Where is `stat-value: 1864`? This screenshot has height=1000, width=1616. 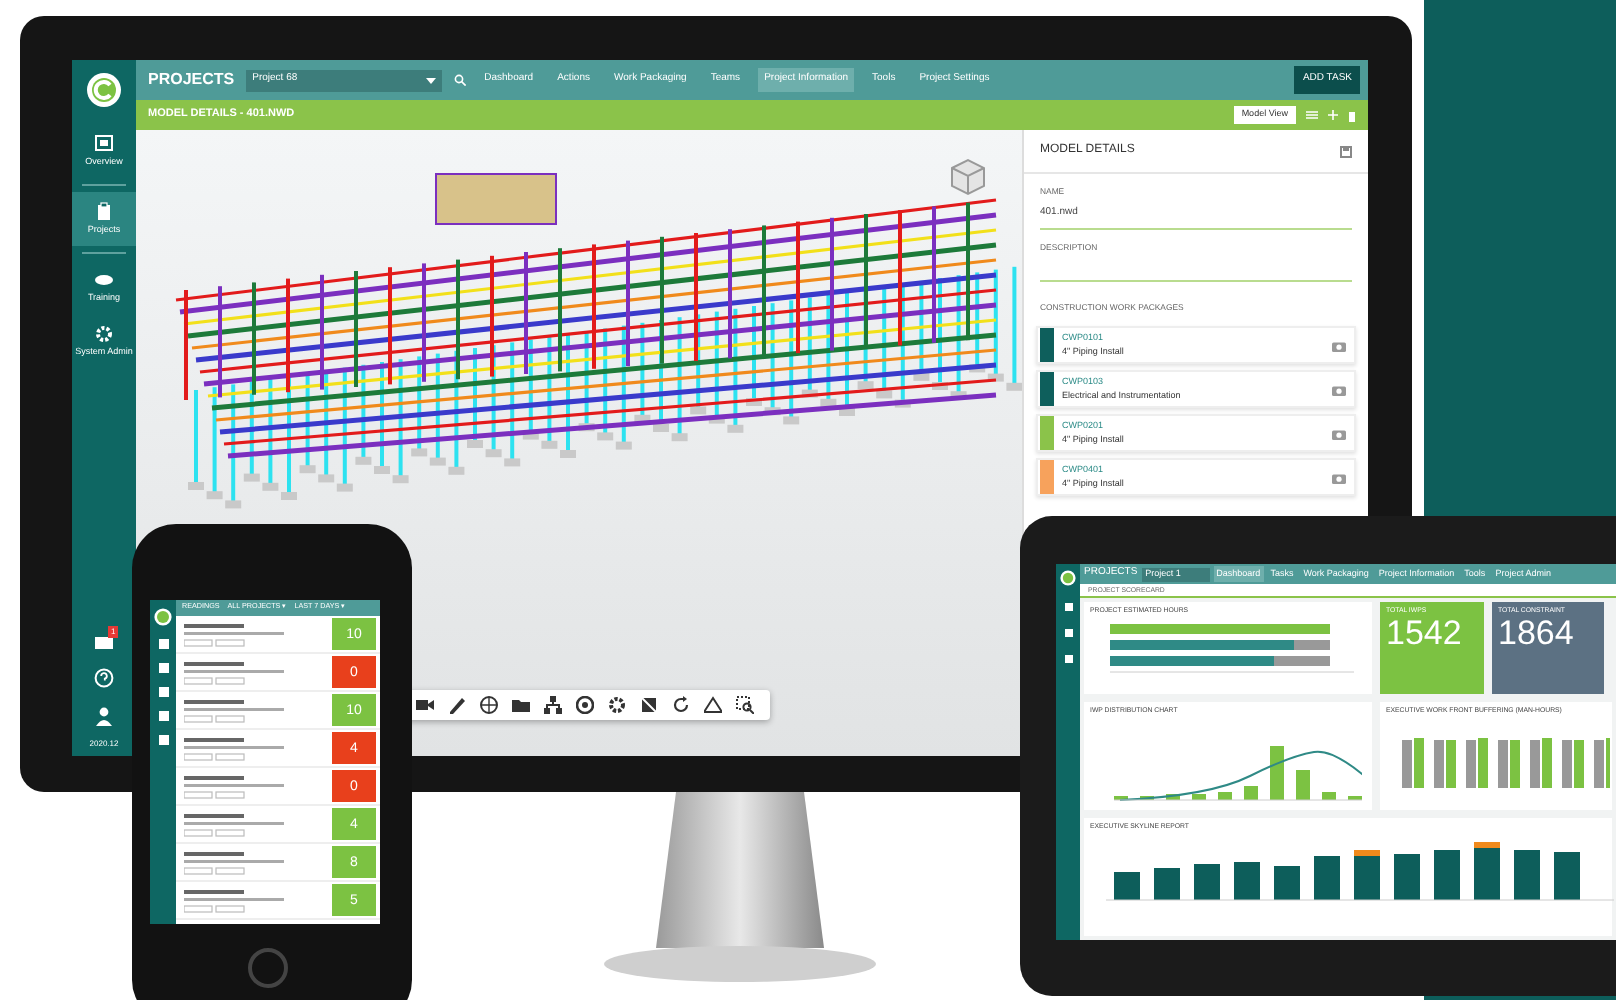 stat-value: 1864 is located at coordinates (1537, 635).